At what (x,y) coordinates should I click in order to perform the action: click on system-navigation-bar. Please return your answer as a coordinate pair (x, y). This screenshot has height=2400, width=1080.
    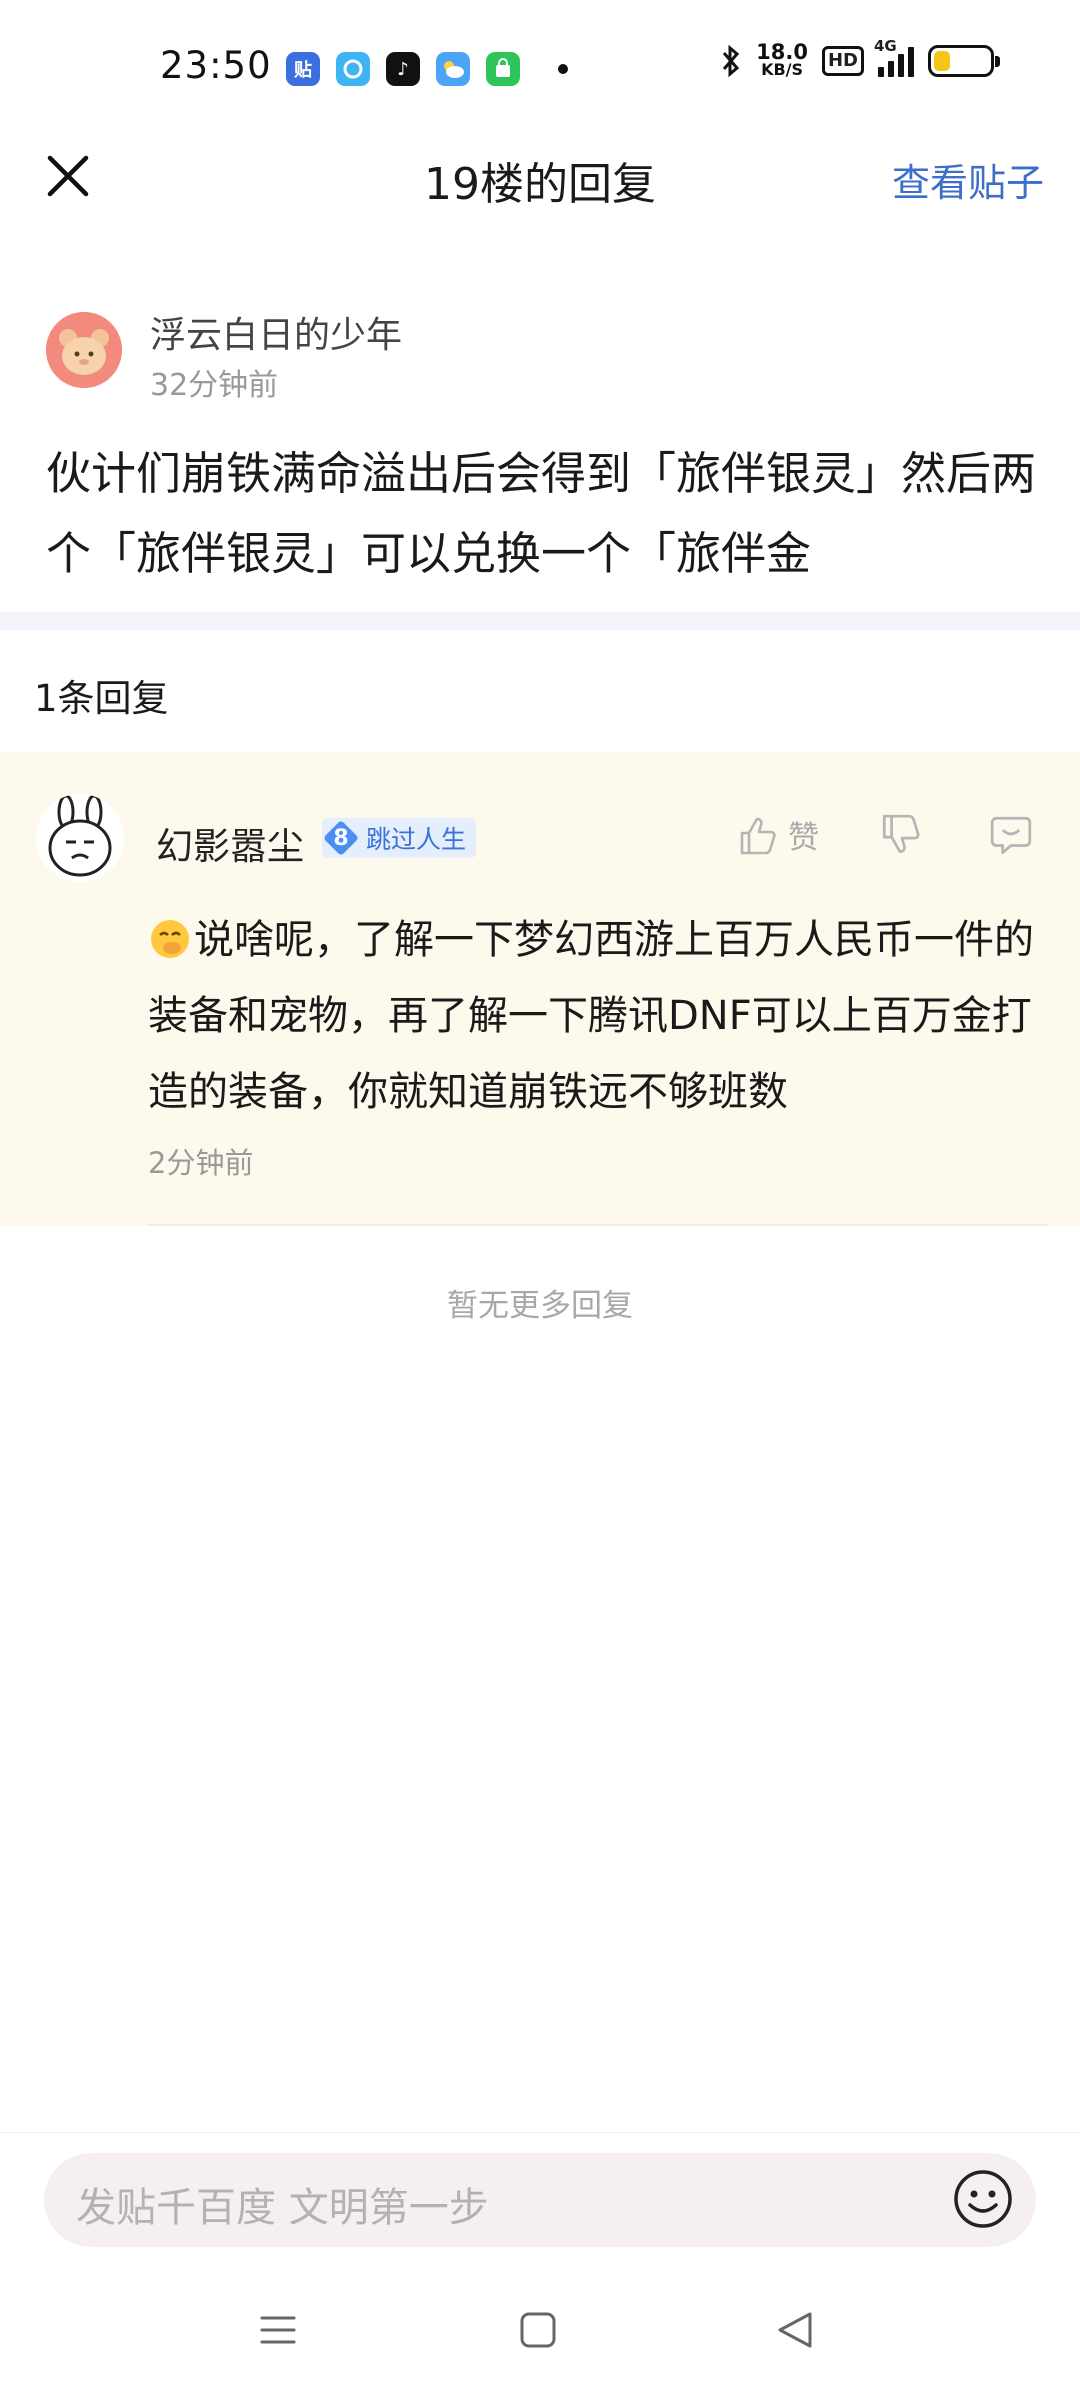
    Looking at the image, I should click on (540, 2333).